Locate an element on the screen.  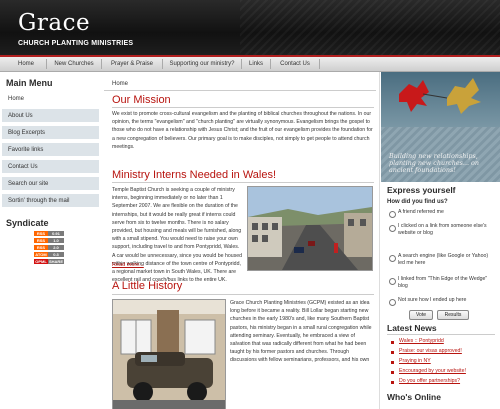
latest-news-title: Latest News is located at coordinates (412, 328).